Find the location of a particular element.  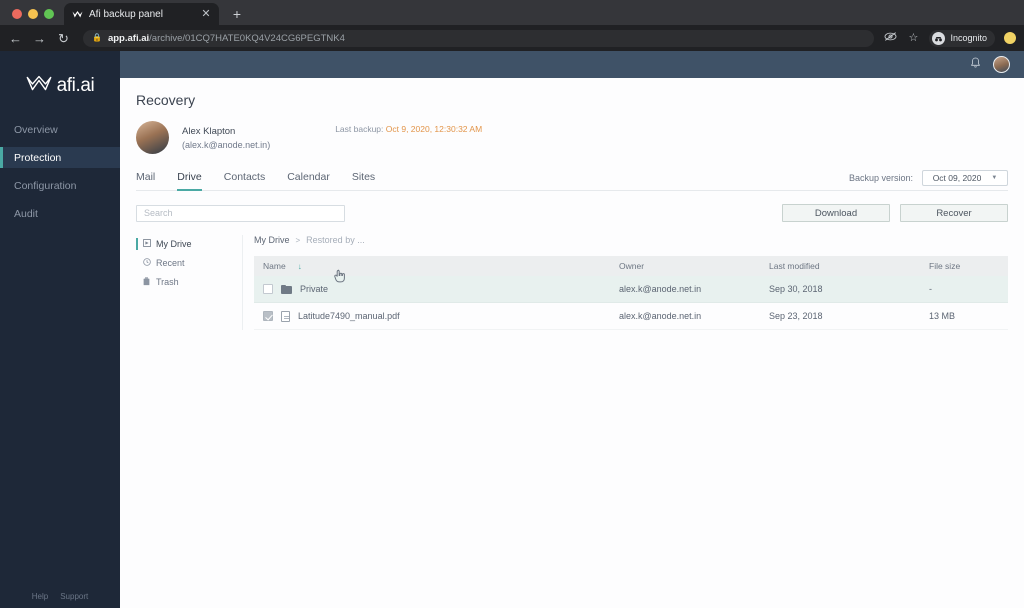

file-size-cell: 13 MB is located at coordinates (942, 316).